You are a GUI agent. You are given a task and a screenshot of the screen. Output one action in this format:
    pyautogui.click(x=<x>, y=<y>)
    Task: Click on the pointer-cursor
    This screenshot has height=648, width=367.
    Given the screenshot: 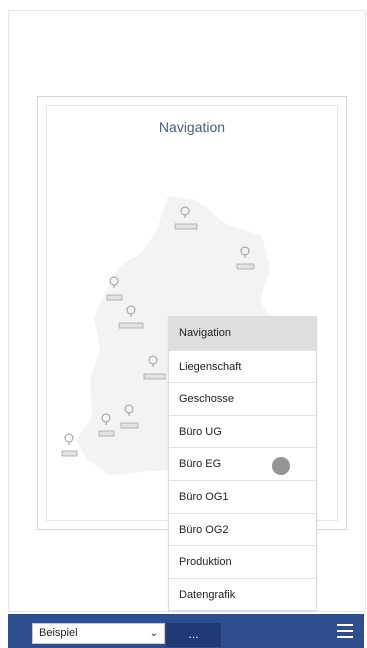 What is the action you would take?
    pyautogui.click(x=281, y=466)
    